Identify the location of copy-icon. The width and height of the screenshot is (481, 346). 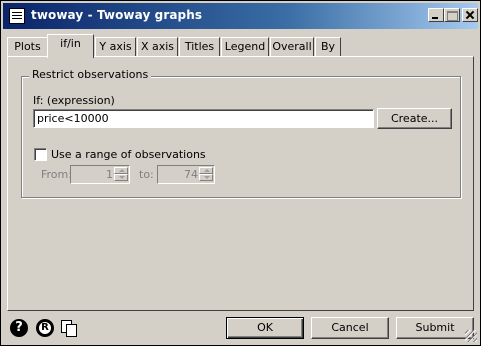
(68, 328).